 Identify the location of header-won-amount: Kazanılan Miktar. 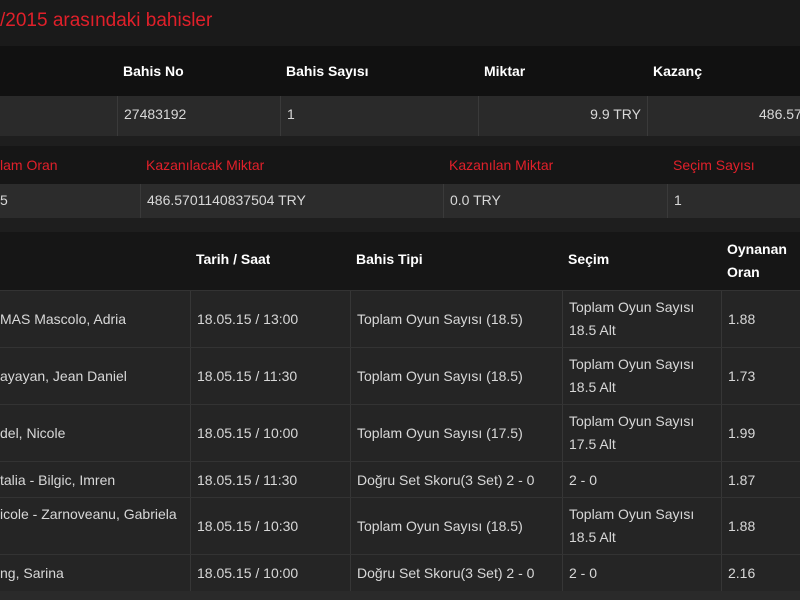
(501, 165).